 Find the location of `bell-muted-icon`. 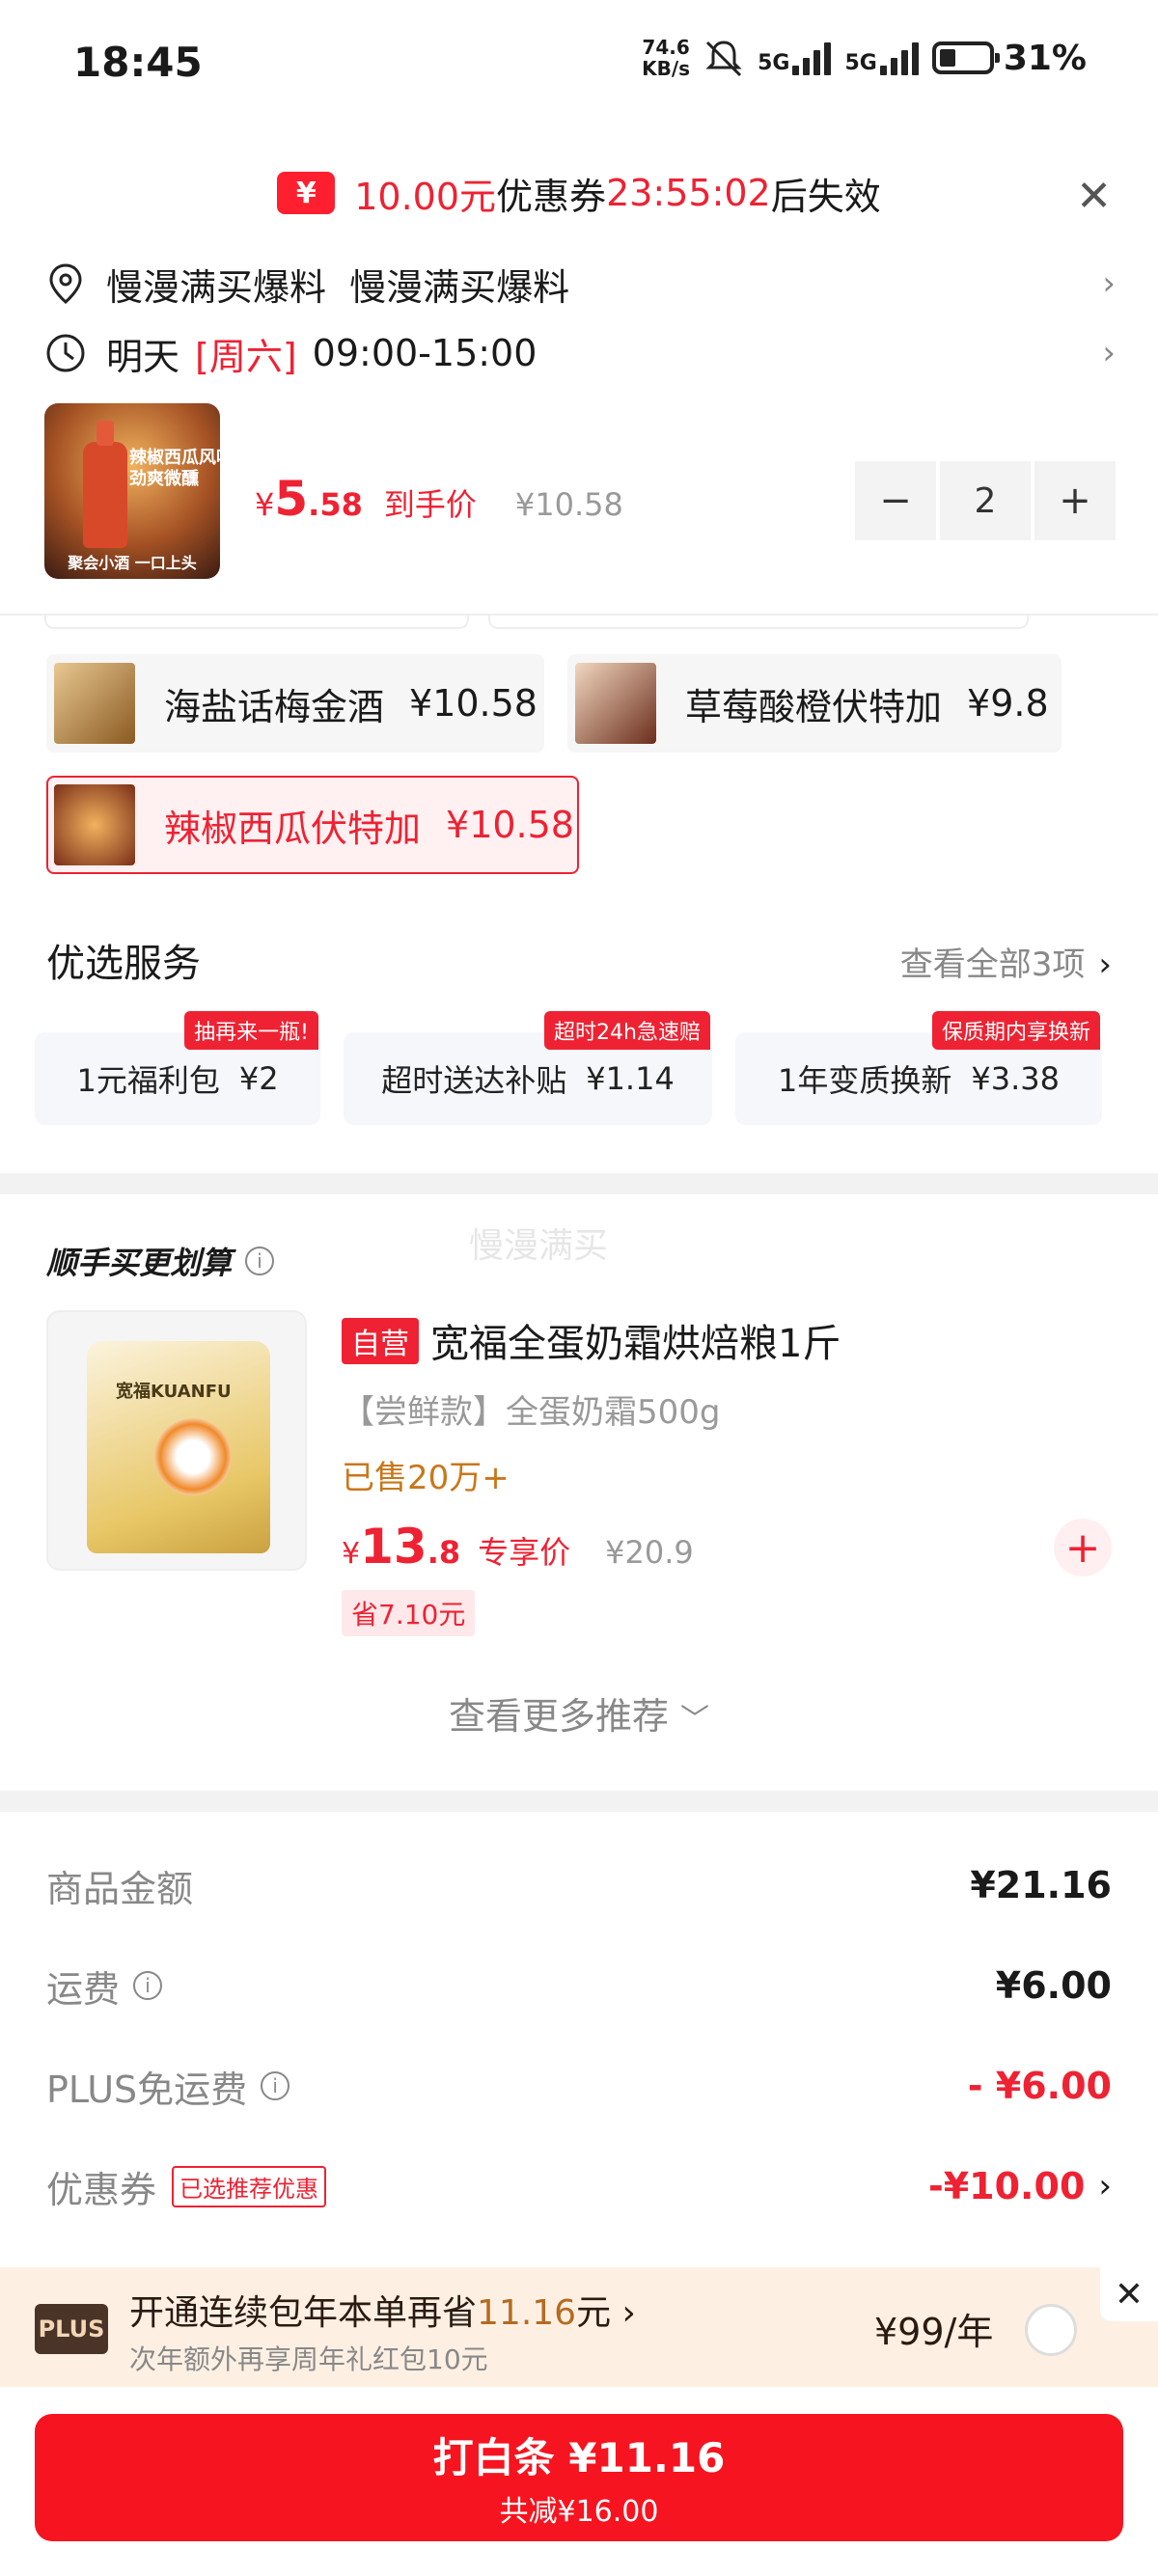

bell-muted-icon is located at coordinates (723, 59).